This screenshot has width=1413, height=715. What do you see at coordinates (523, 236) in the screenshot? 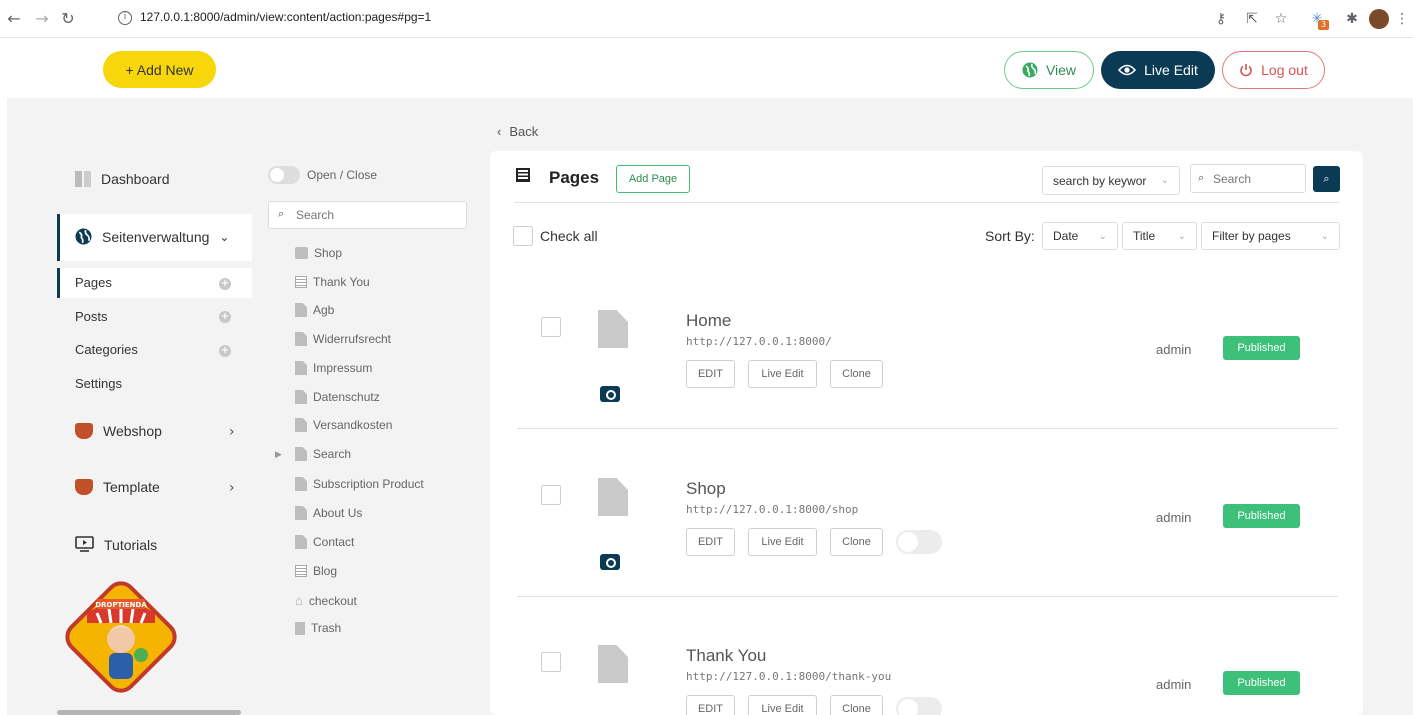
I see `check-all-checkbox` at bounding box center [523, 236].